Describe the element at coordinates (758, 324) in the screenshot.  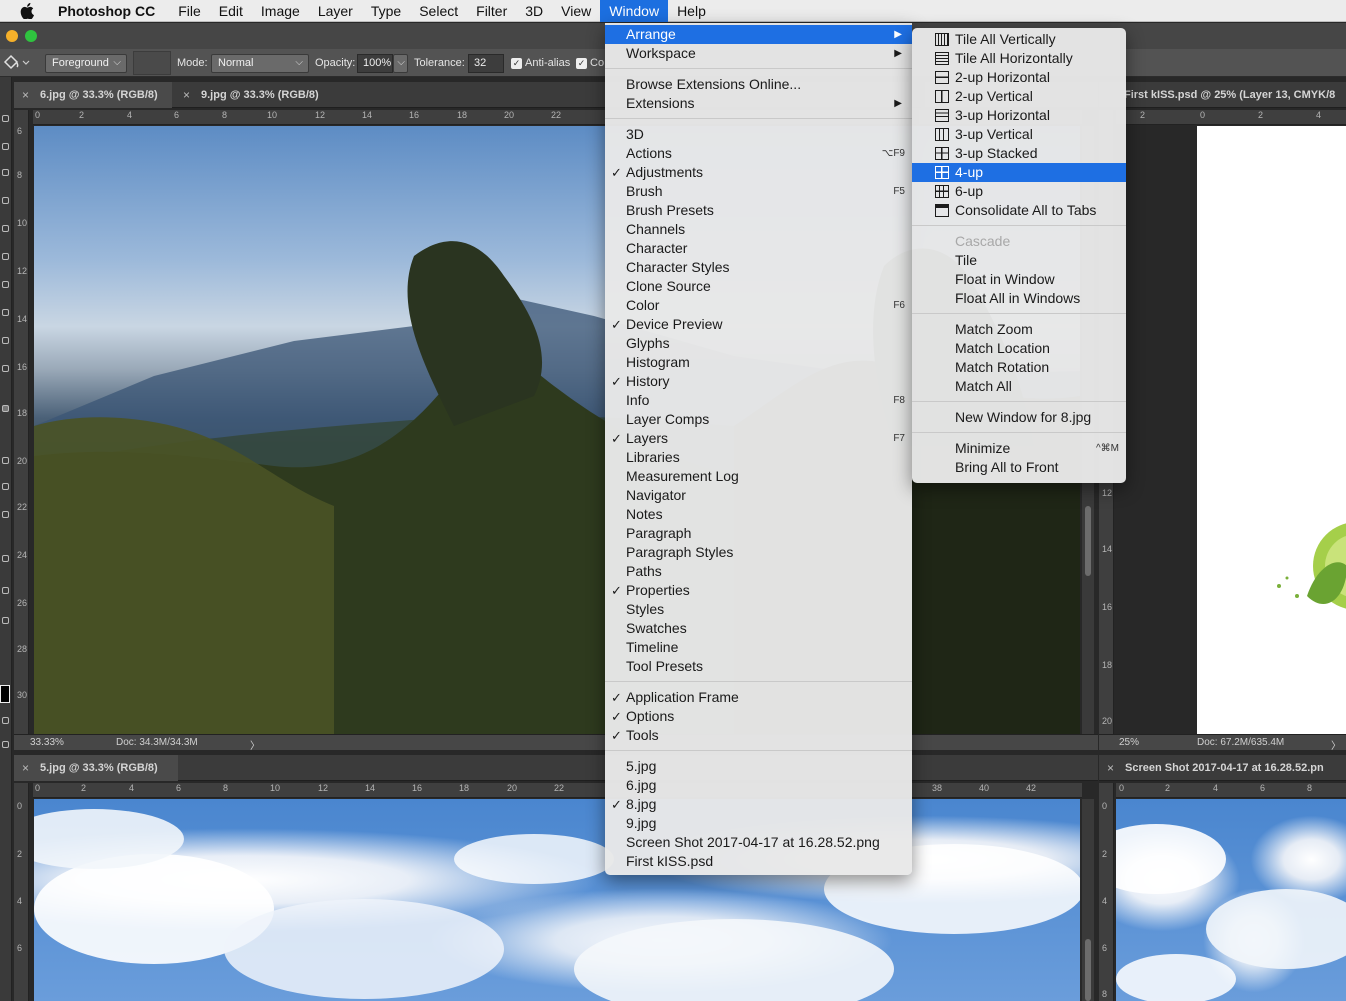
I see `window-menu-item-device-preview: ✓ Device Preview` at that location.